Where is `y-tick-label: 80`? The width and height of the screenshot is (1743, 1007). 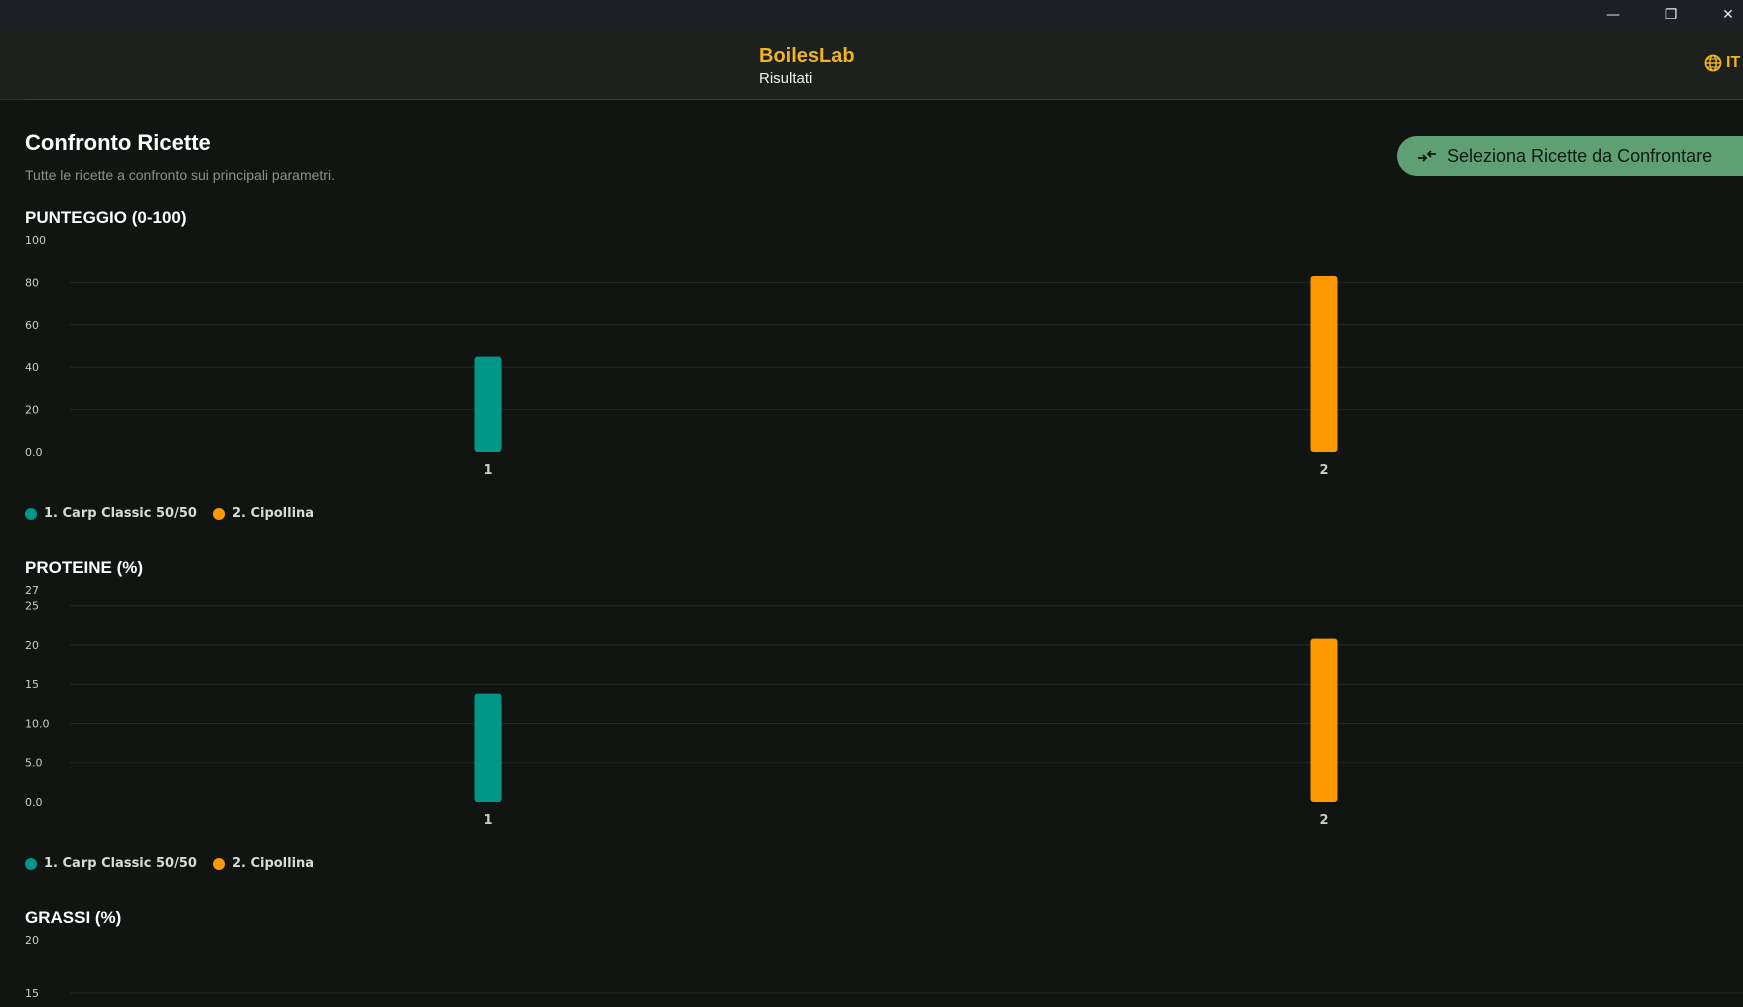
y-tick-label: 80 is located at coordinates (32, 282).